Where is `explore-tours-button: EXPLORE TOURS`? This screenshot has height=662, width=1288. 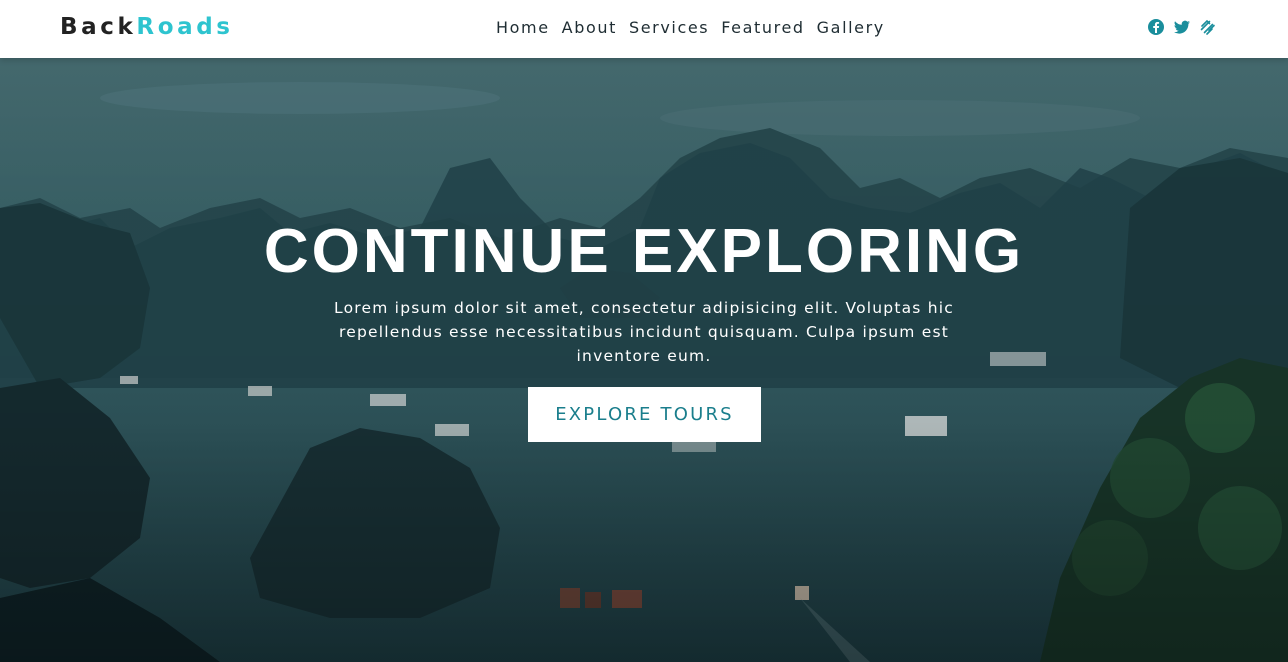
explore-tours-button: EXPLORE TOURS is located at coordinates (644, 414).